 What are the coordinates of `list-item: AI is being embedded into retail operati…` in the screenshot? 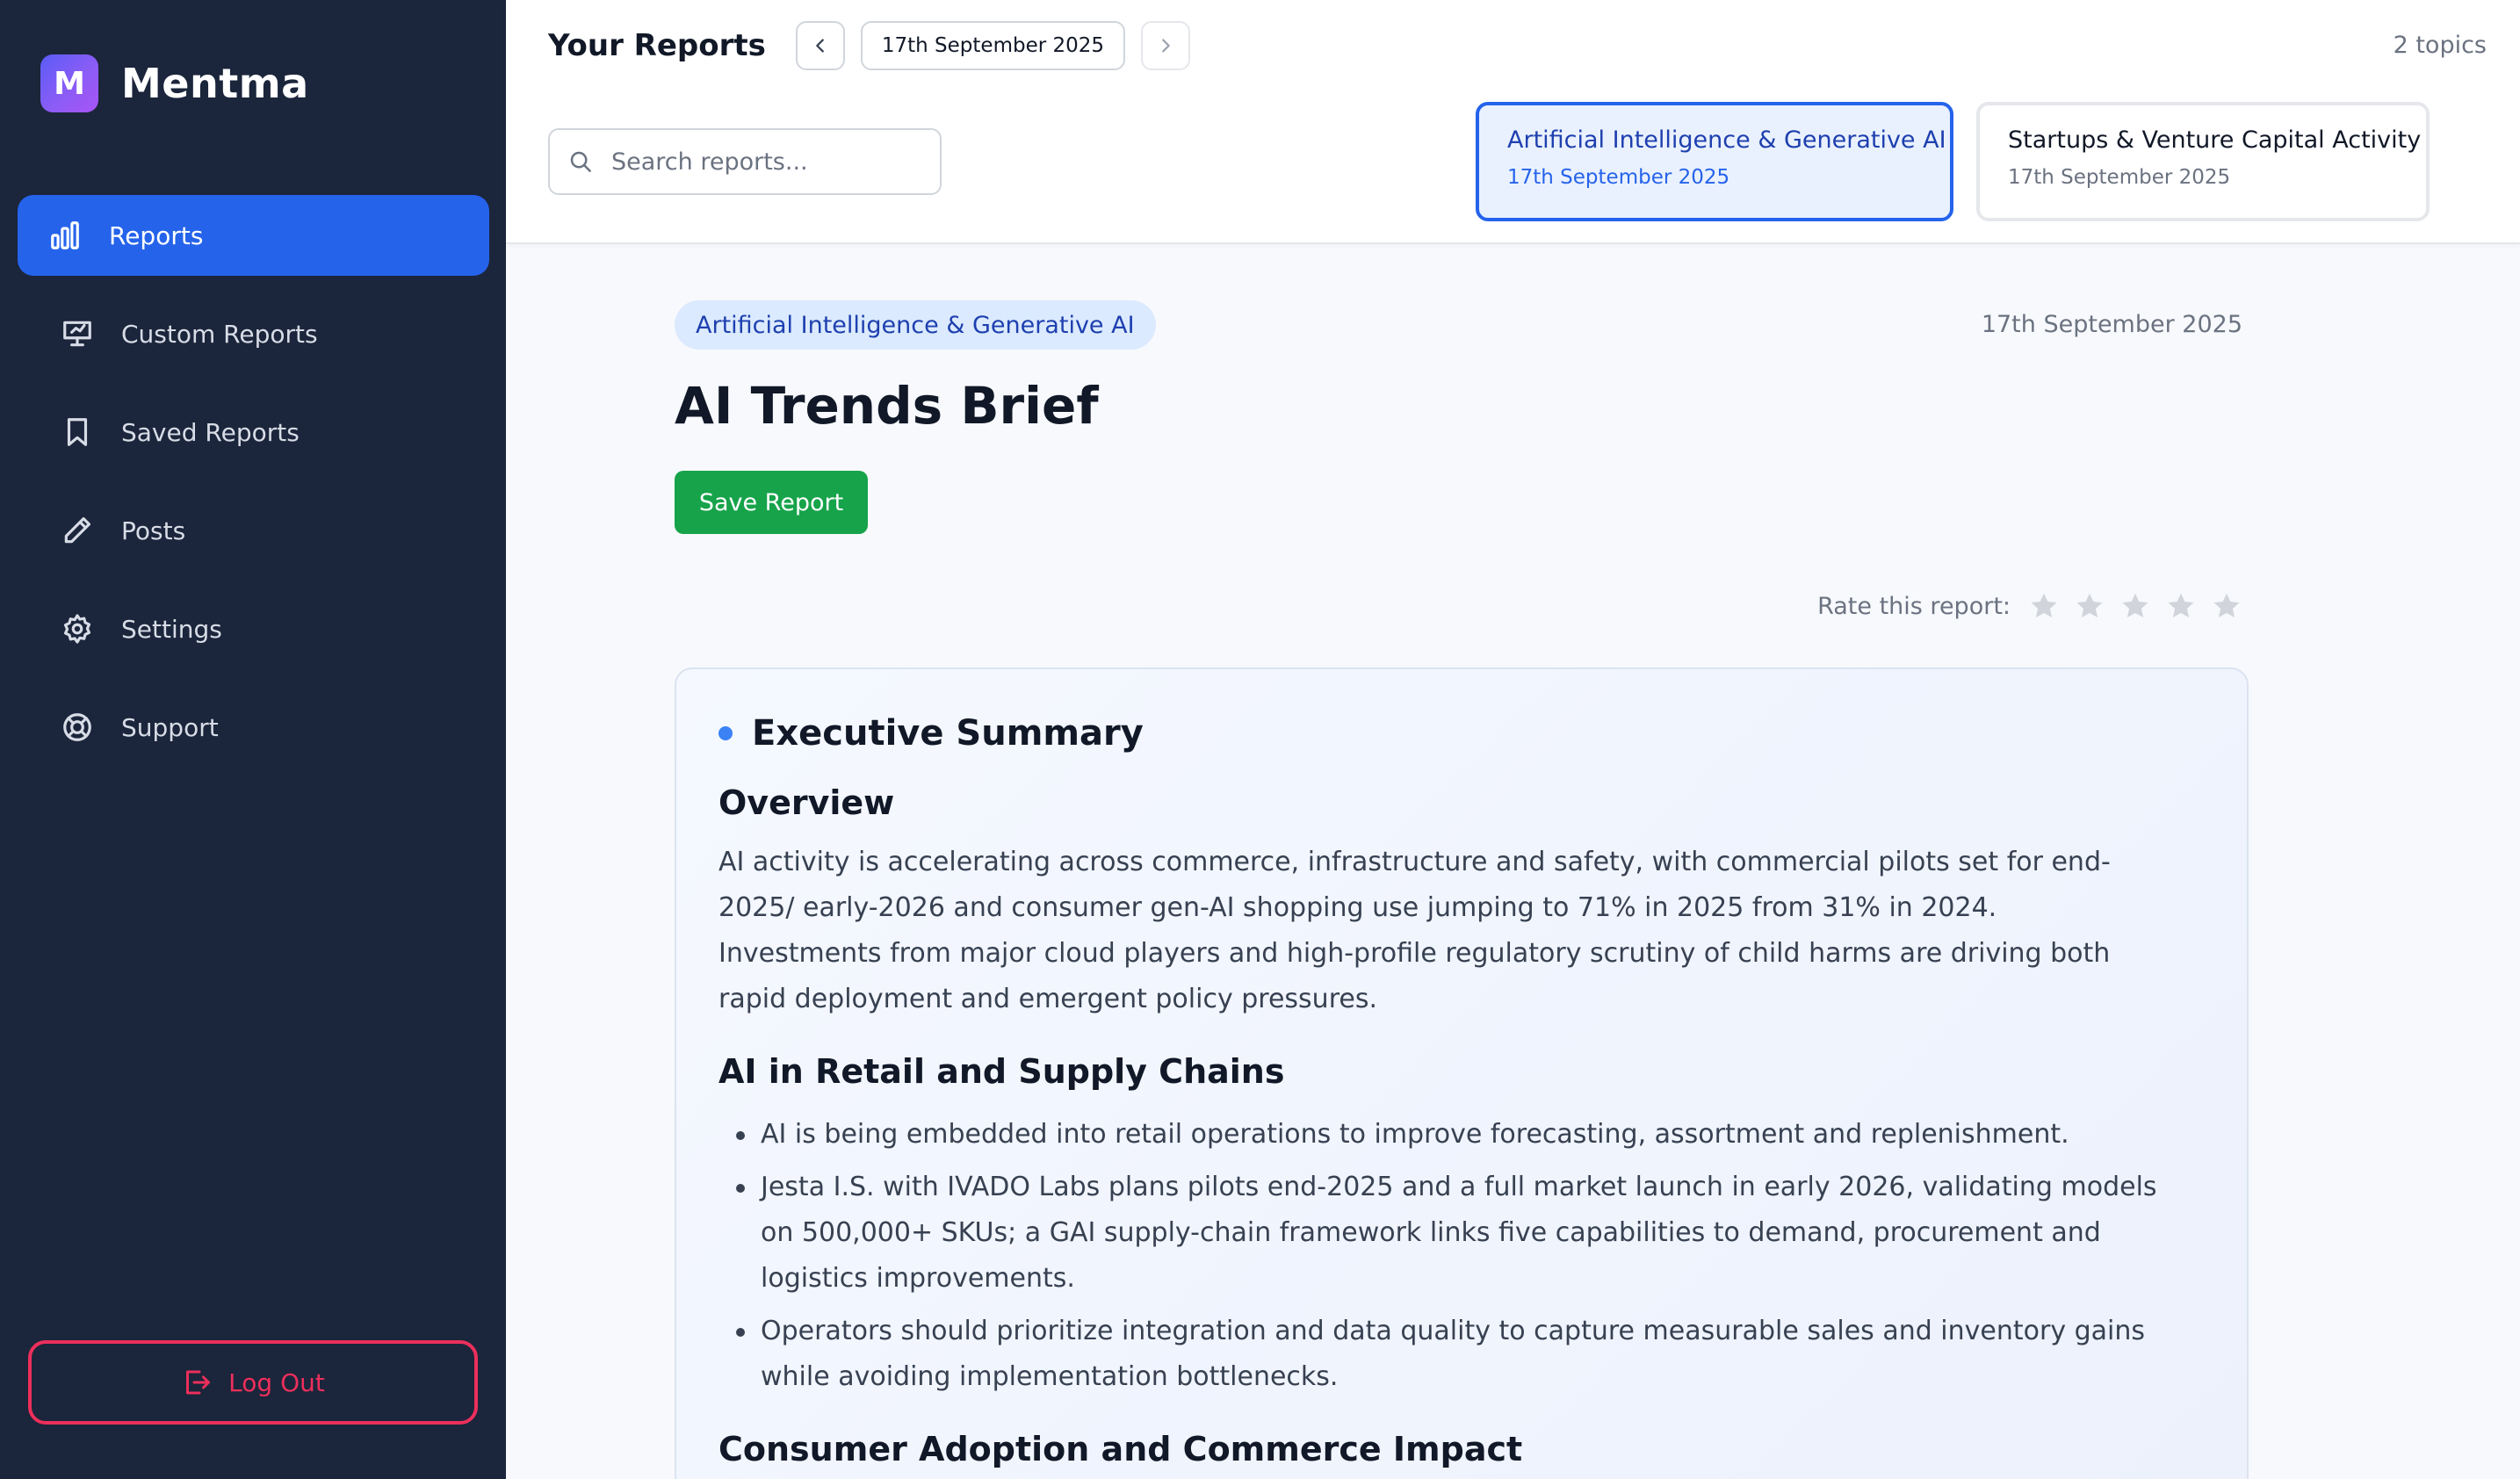 It's located at (1447, 1135).